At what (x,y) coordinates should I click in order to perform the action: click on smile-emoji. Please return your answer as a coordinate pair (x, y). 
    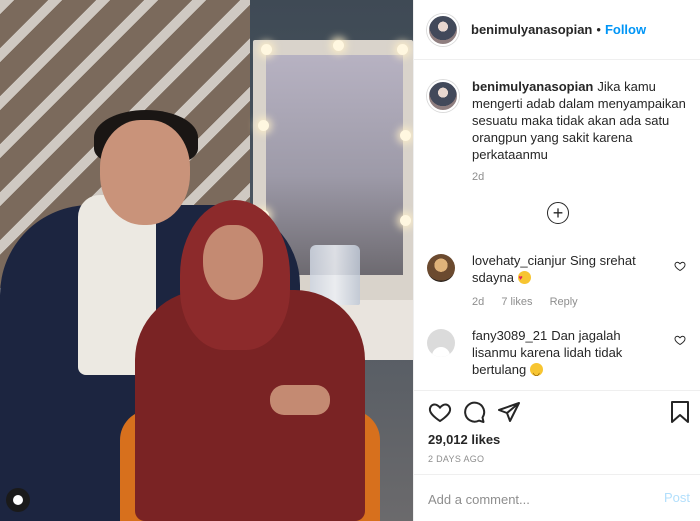
    Looking at the image, I should click on (536, 372).